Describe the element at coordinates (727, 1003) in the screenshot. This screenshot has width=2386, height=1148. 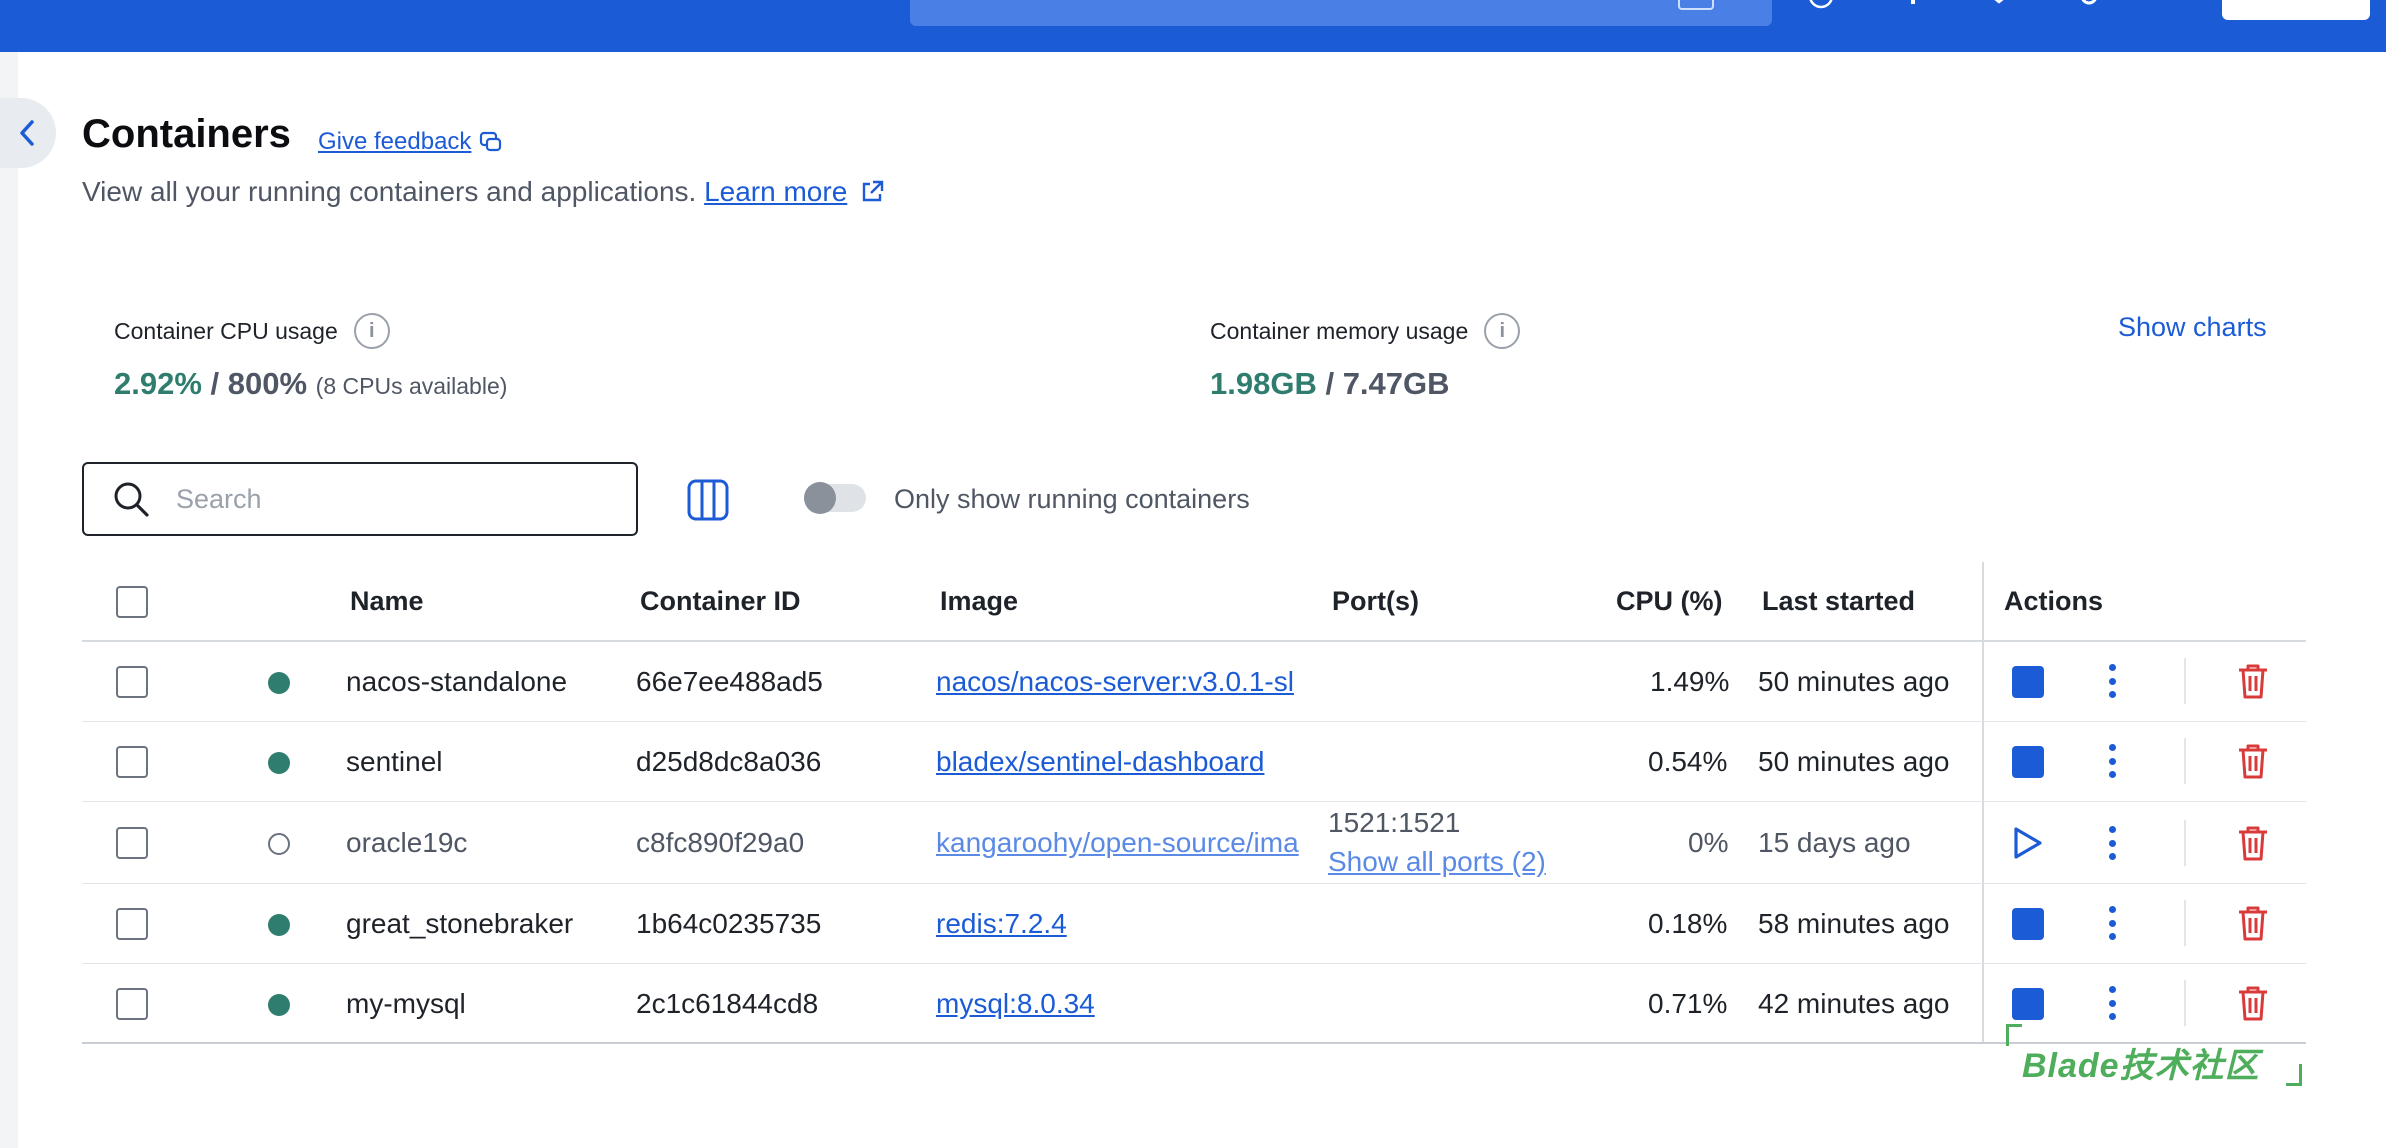
I see `container-id: 2c1c61844cd8` at that location.